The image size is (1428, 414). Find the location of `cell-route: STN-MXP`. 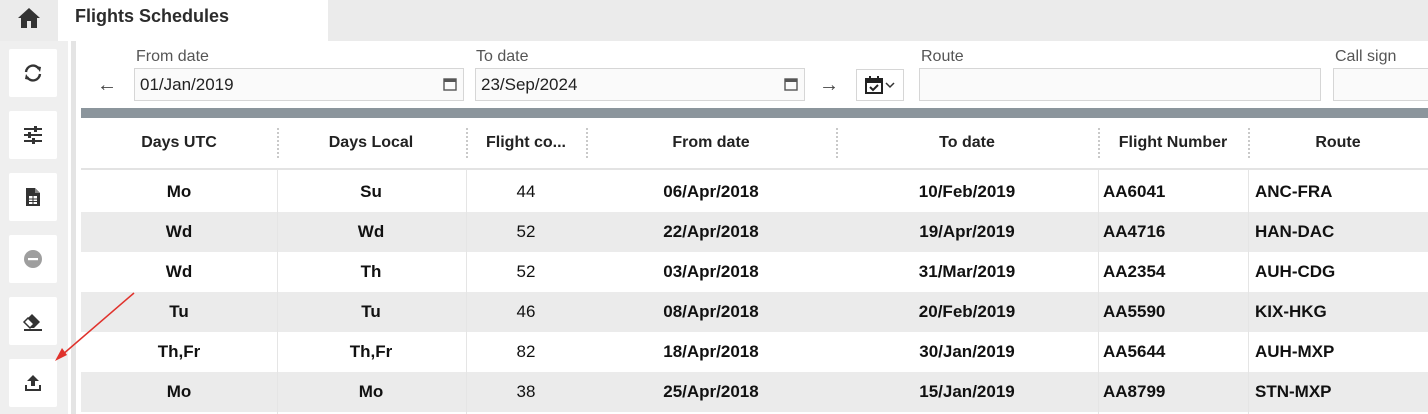

cell-route: STN-MXP is located at coordinates (1293, 391).